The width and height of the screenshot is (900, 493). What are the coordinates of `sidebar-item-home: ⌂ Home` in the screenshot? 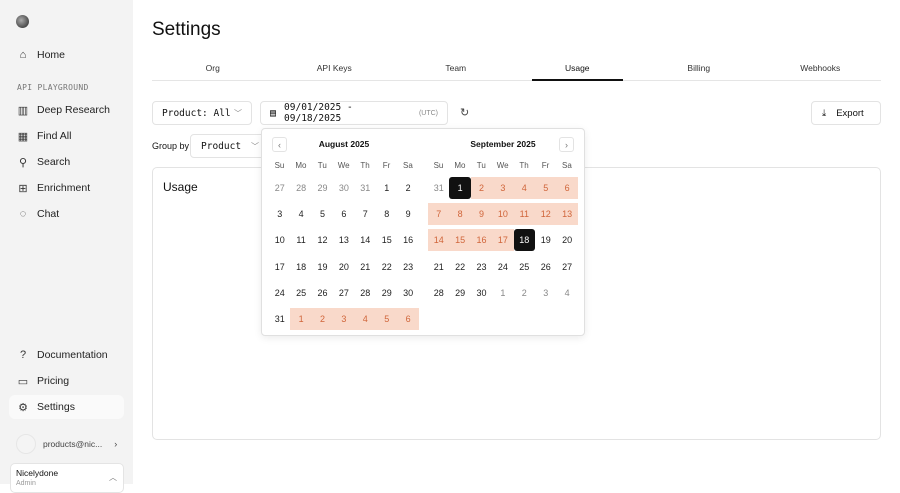 It's located at (66, 55).